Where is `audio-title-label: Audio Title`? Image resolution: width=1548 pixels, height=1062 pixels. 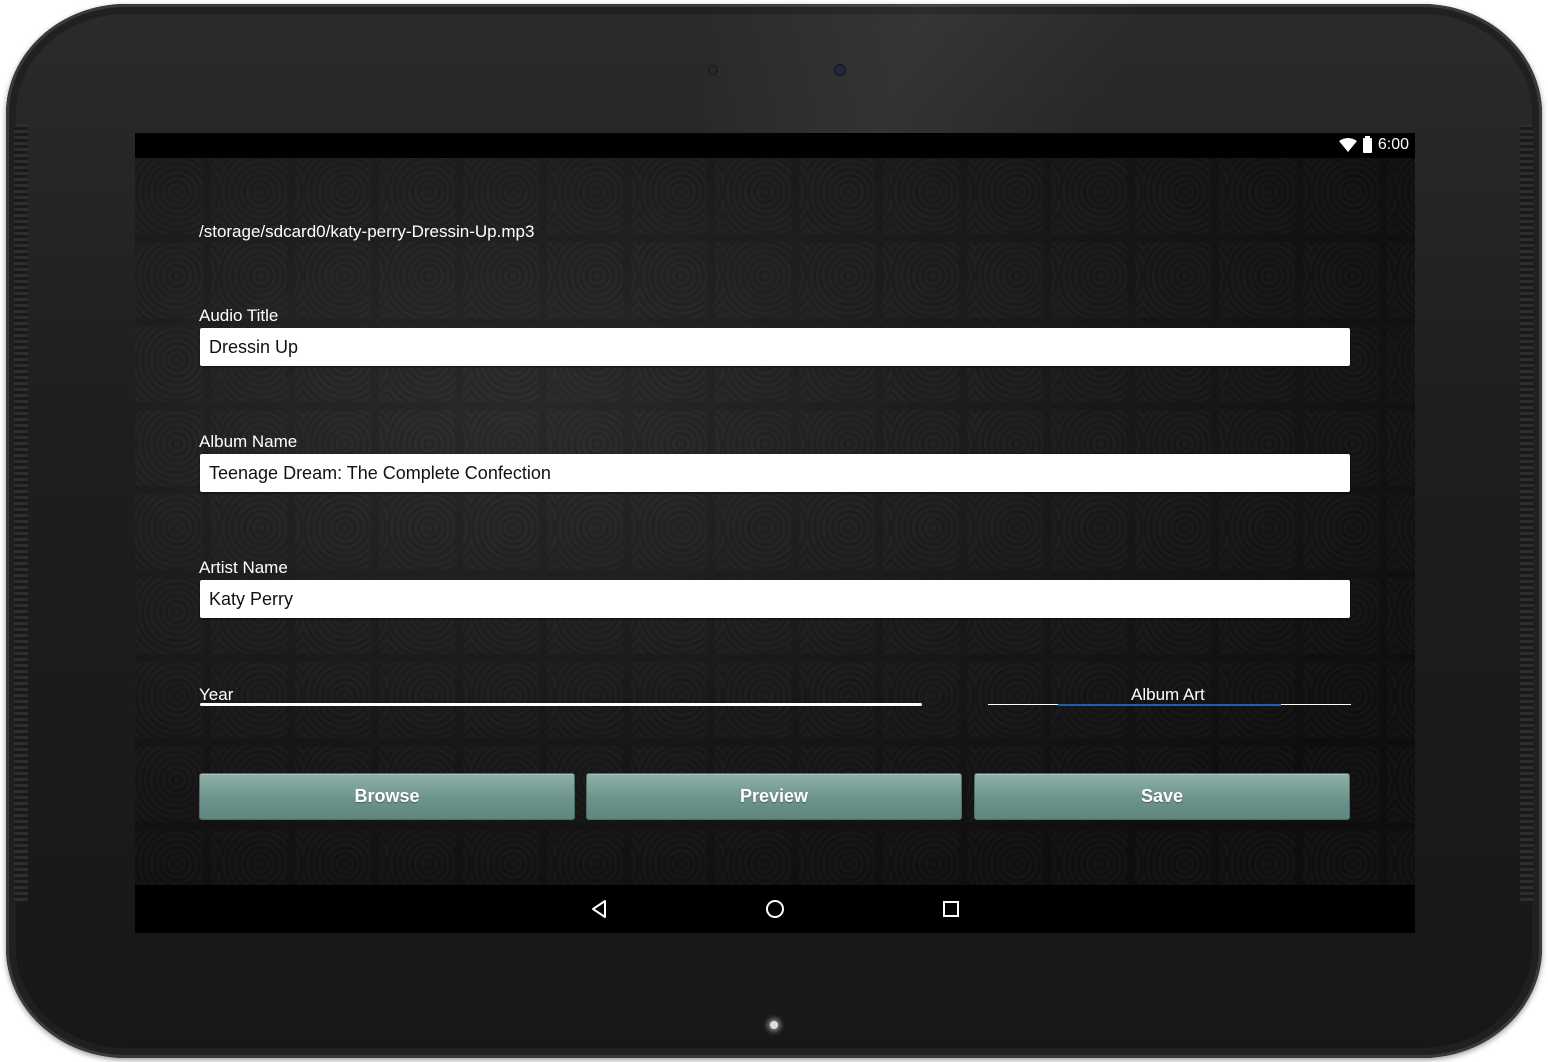 audio-title-label: Audio Title is located at coordinates (239, 315).